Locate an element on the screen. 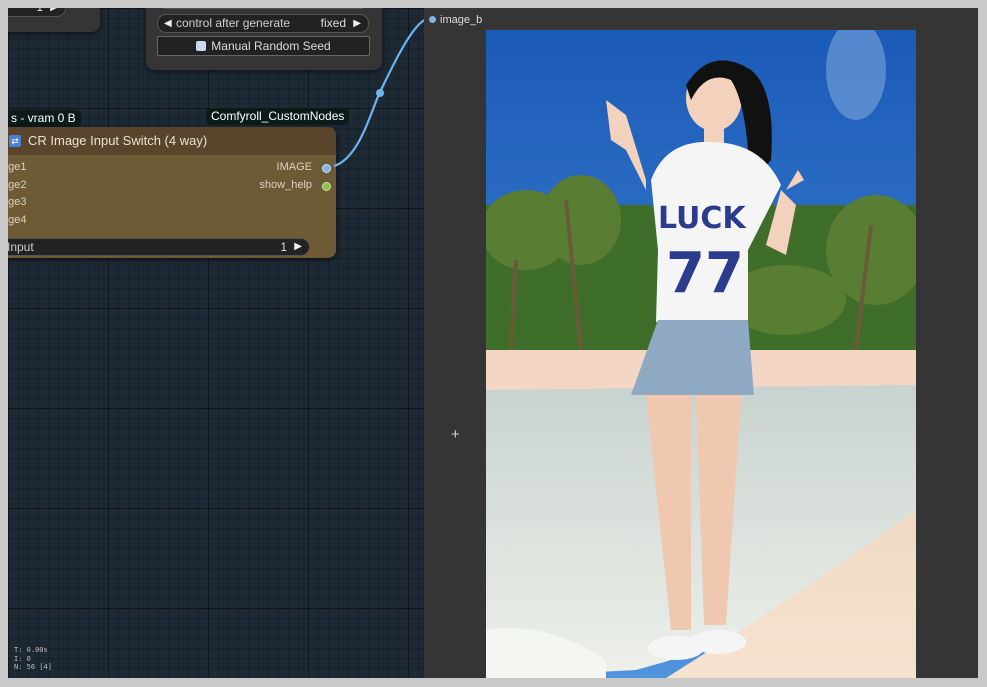 Image resolution: width=987 pixels, height=687 pixels. control-after-generate-widget: ◀ control after generate fixed ▶ is located at coordinates (263, 23).